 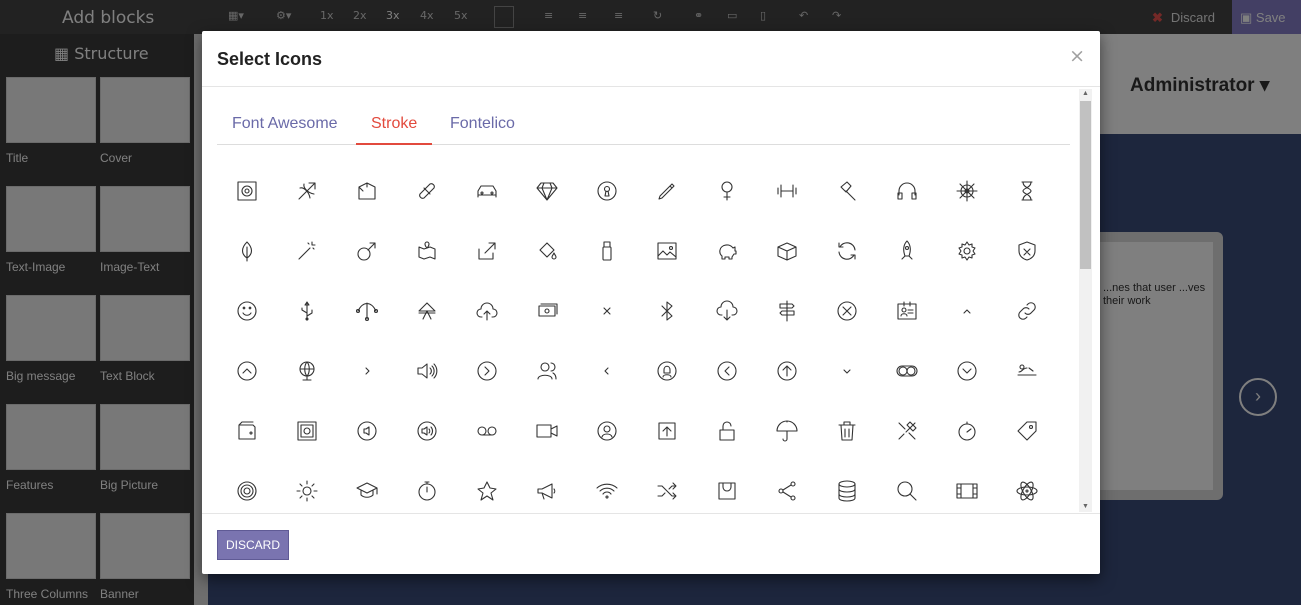 I want to click on diamond-icon, so click(x=547, y=191).